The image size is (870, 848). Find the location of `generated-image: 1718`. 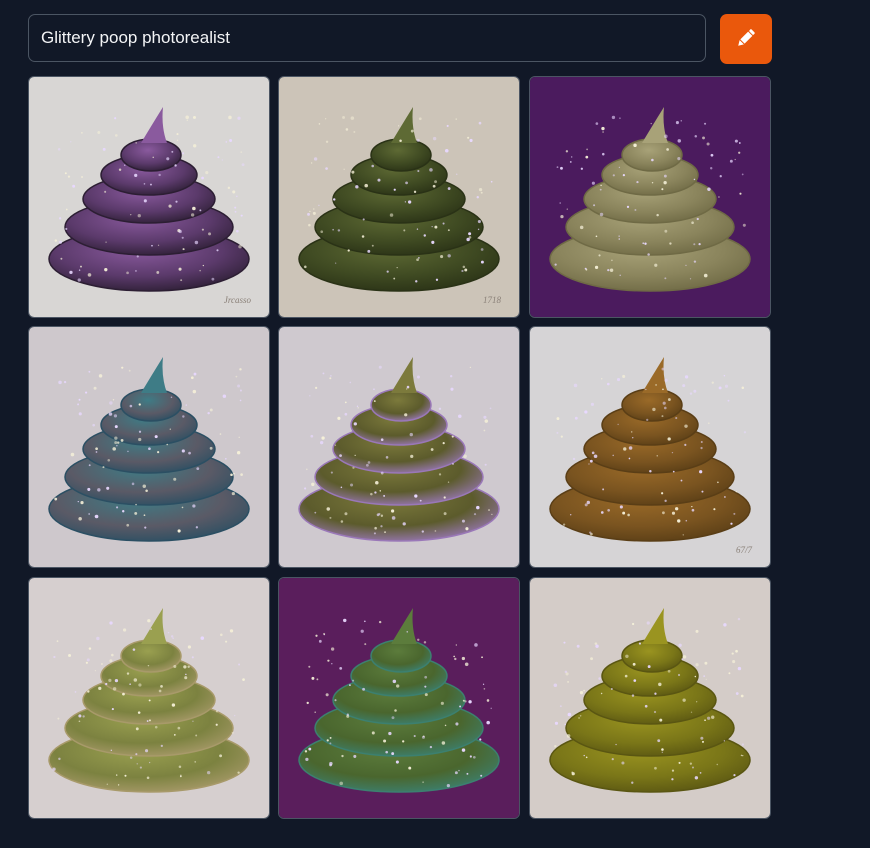

generated-image: 1718 is located at coordinates (399, 197).